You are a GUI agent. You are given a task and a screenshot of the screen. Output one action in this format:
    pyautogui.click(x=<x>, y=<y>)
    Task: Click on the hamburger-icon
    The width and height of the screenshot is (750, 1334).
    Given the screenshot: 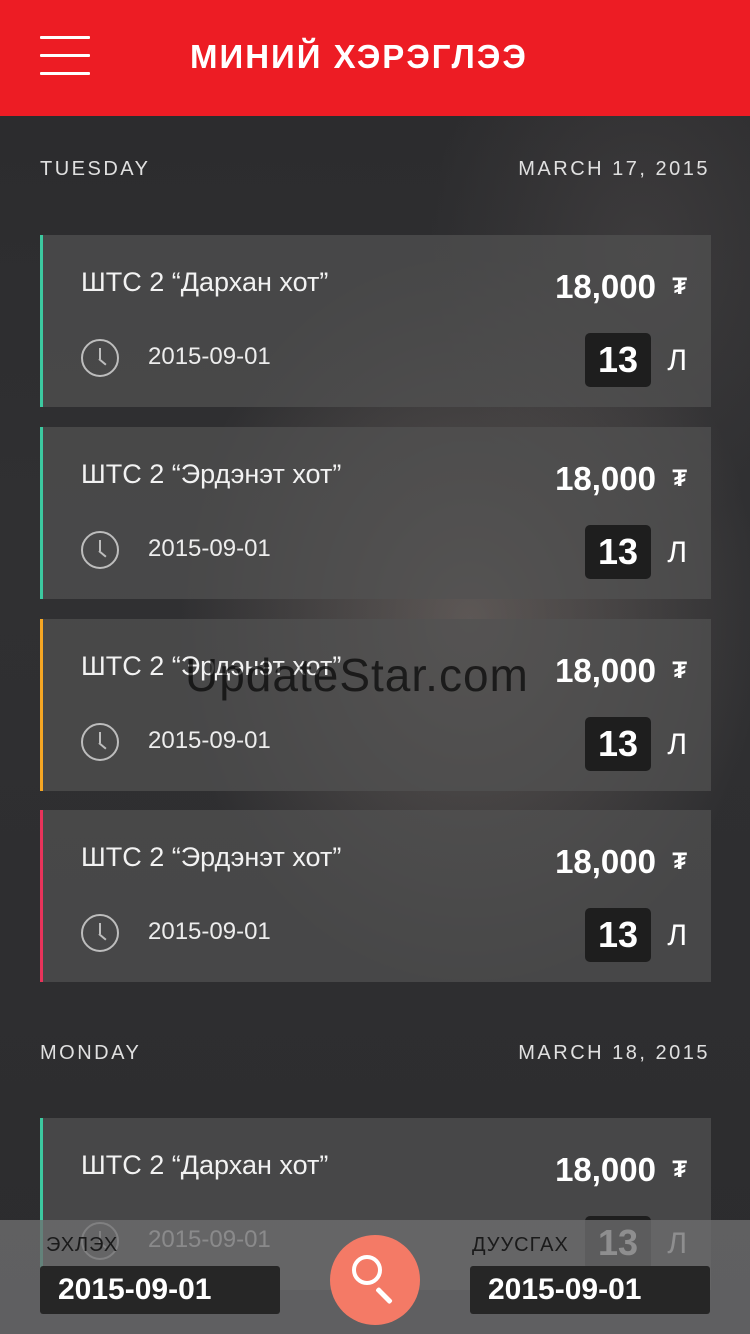 What is the action you would take?
    pyautogui.click(x=65, y=55)
    